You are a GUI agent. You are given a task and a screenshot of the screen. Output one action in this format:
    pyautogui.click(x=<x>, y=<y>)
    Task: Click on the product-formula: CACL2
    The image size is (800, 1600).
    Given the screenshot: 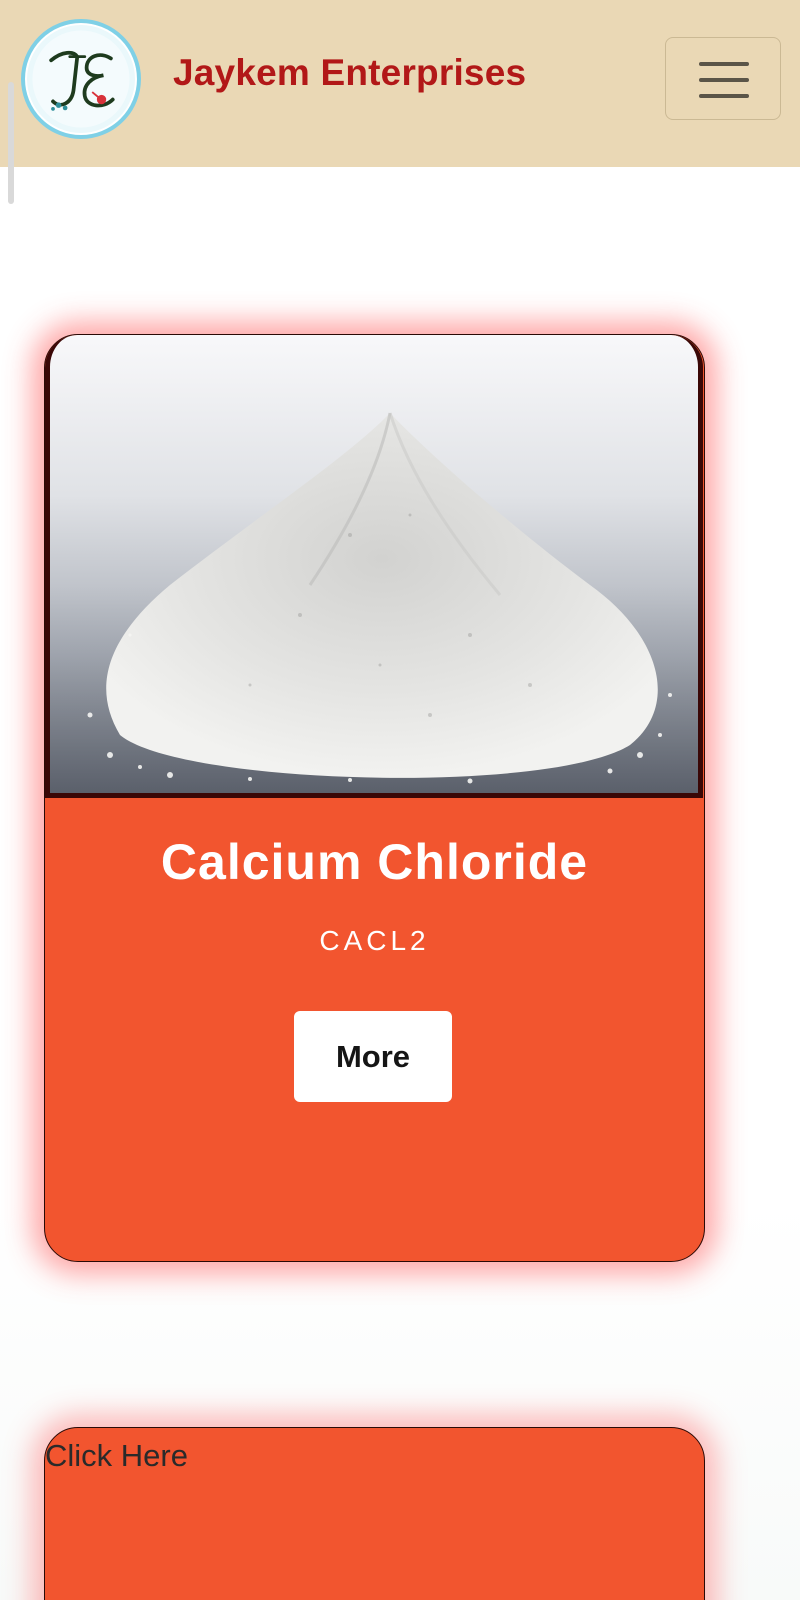 What is the action you would take?
    pyautogui.click(x=374, y=940)
    